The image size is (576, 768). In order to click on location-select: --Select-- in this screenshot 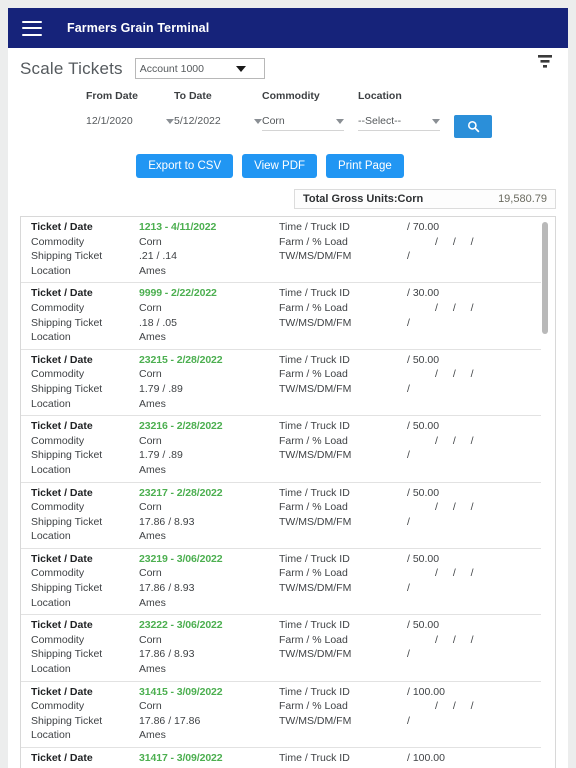, I will do `click(399, 123)`.